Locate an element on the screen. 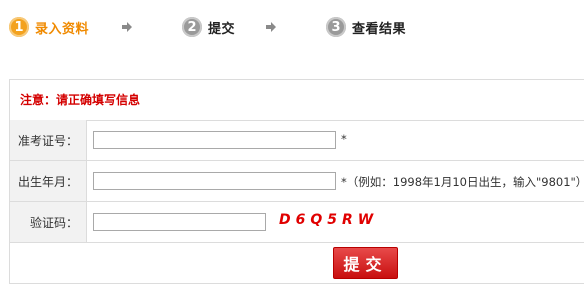 Image resolution: width=584 pixels, height=307 pixels. captcha-image: D6Q5RW is located at coordinates (328, 220).